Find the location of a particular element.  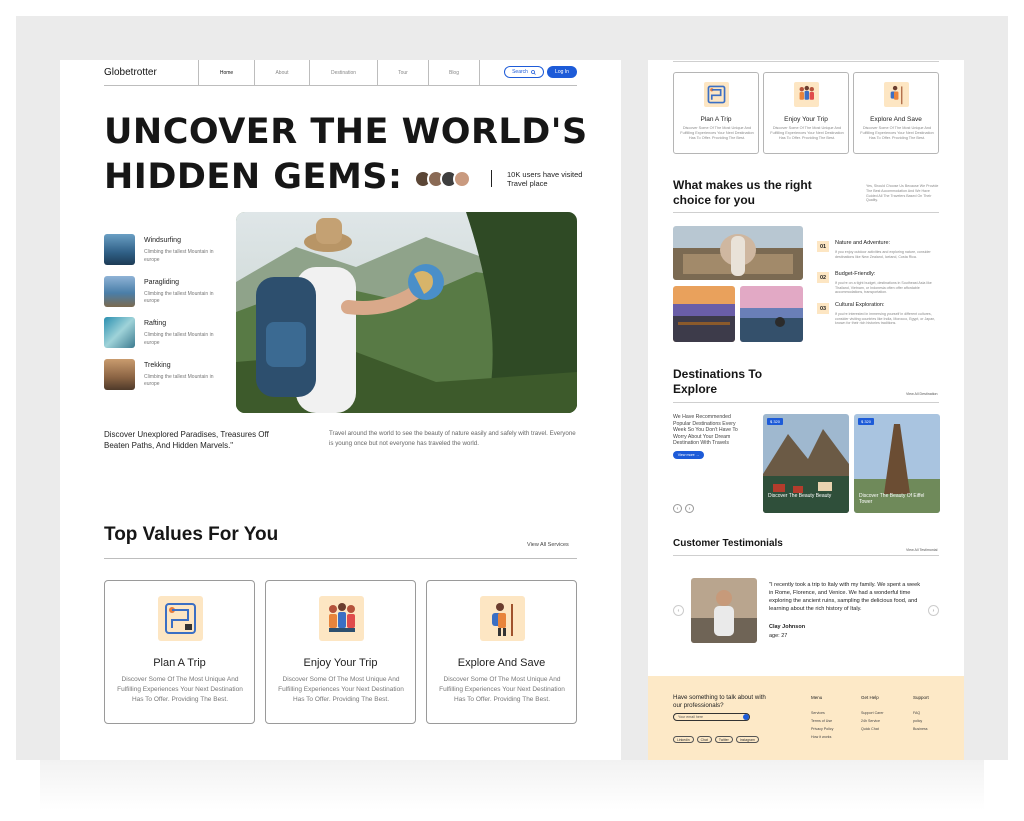

nav-about: About is located at coordinates (281, 72).